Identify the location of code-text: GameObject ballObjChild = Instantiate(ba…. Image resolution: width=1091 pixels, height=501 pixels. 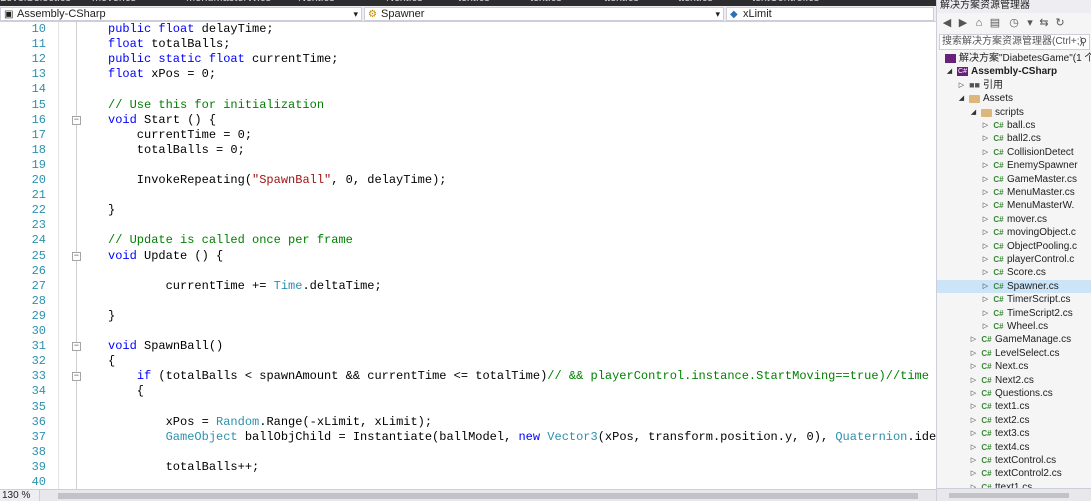
(522, 437).